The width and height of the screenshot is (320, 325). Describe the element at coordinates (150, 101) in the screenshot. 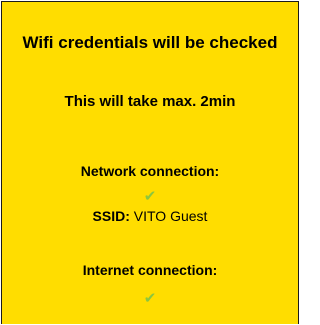

I see `duration-note: This will take max. 2min` at that location.